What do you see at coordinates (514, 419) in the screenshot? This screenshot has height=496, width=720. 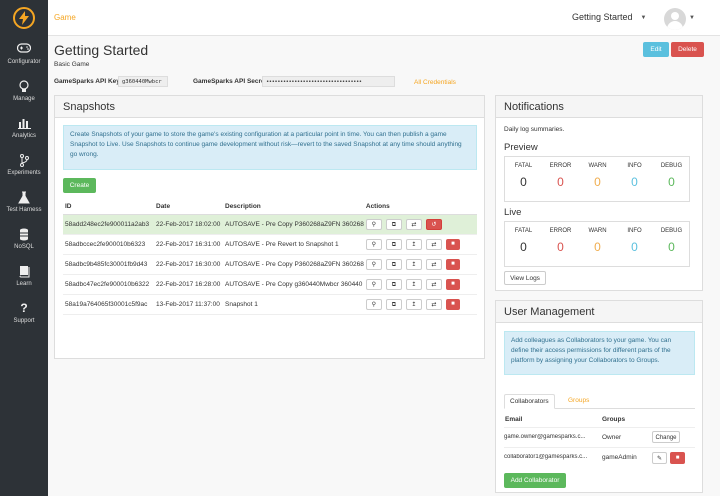 I see `email-column-header: Email` at bounding box center [514, 419].